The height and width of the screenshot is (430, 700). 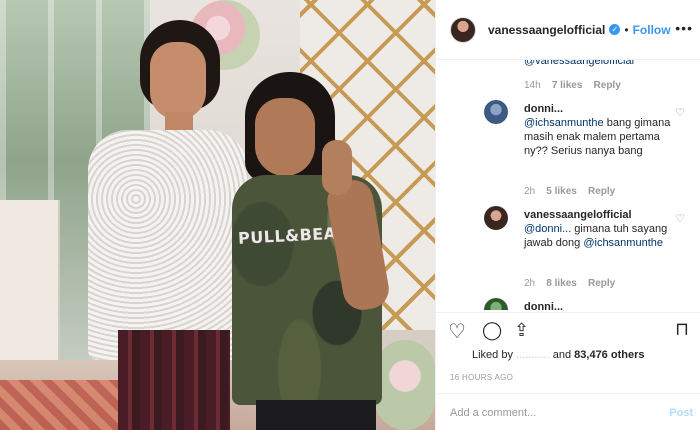 I want to click on woman-left-face, so click(x=178, y=81).